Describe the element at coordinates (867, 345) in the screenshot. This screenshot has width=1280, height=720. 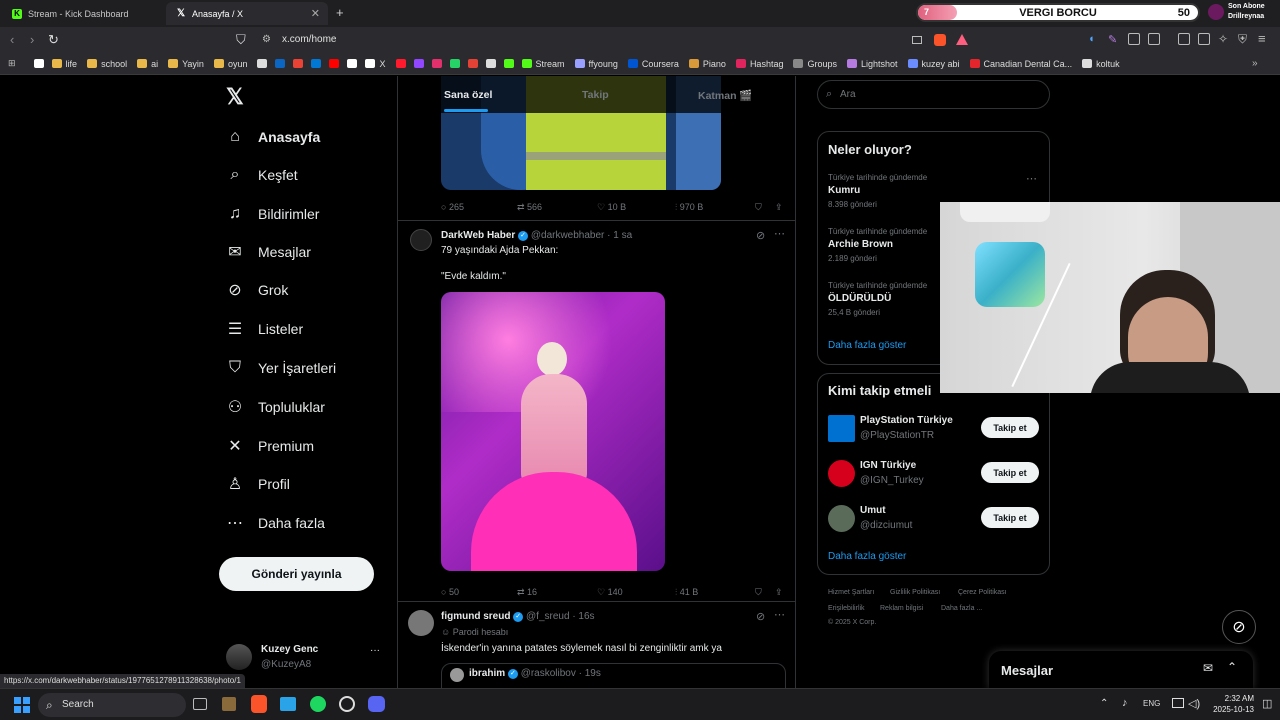
I see `trends-show-more: Daha fazla göster` at that location.